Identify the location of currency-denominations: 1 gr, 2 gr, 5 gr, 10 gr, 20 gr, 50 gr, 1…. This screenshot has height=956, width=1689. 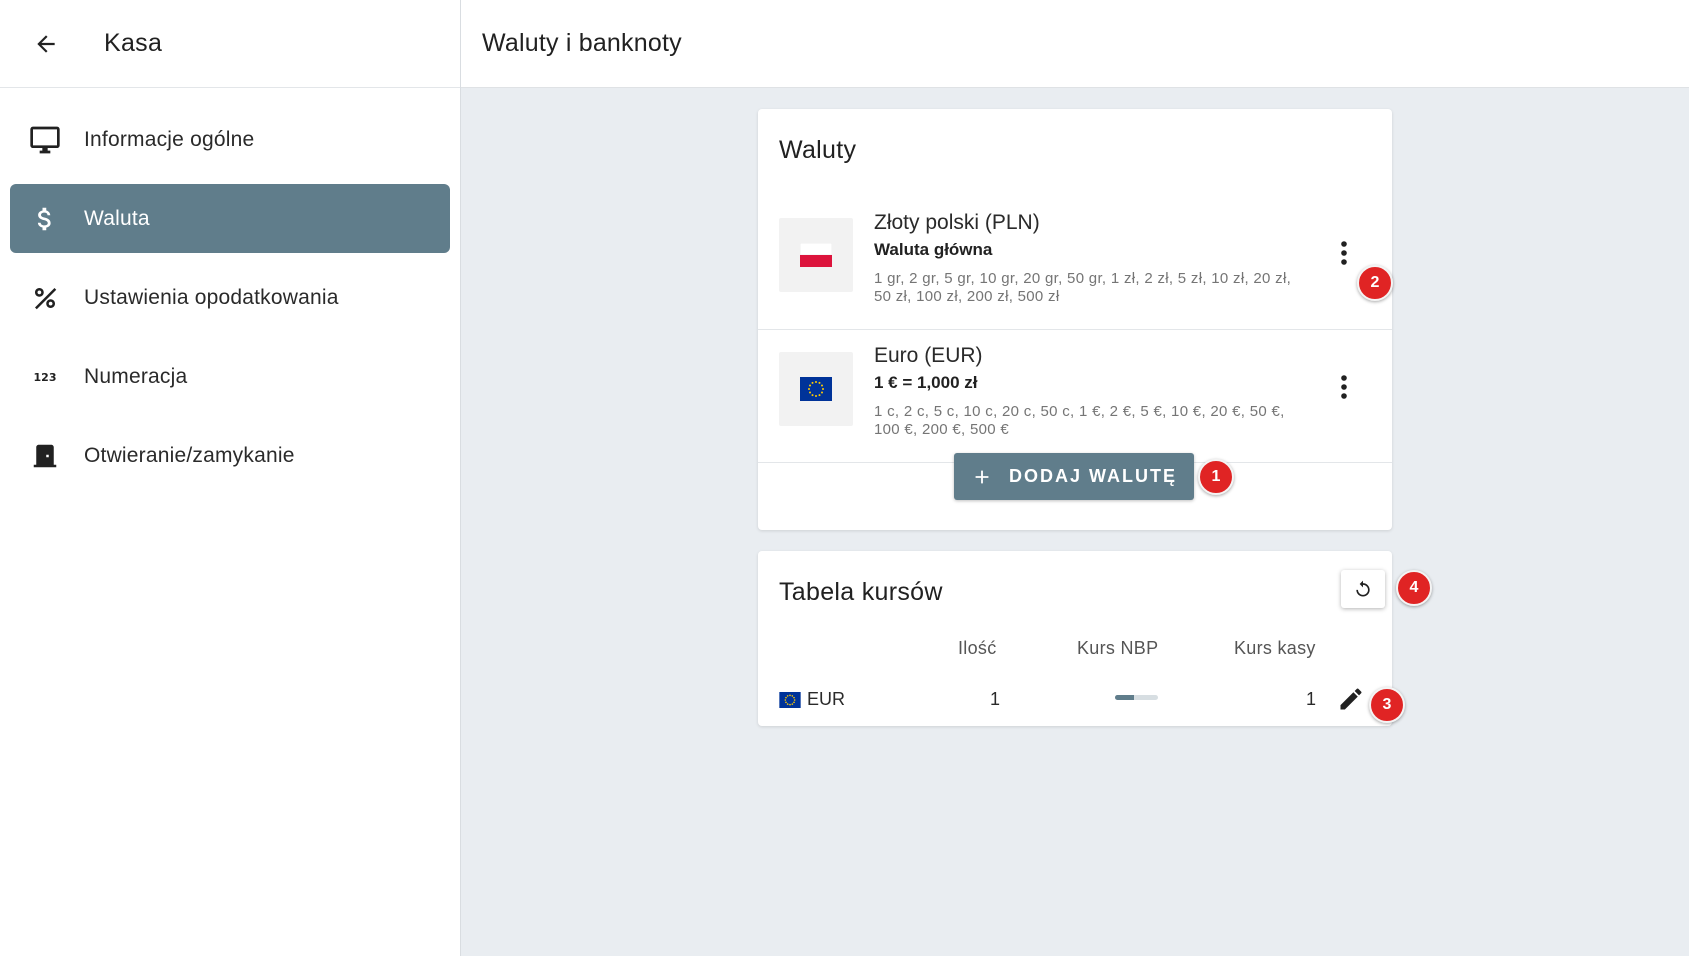
(1083, 287).